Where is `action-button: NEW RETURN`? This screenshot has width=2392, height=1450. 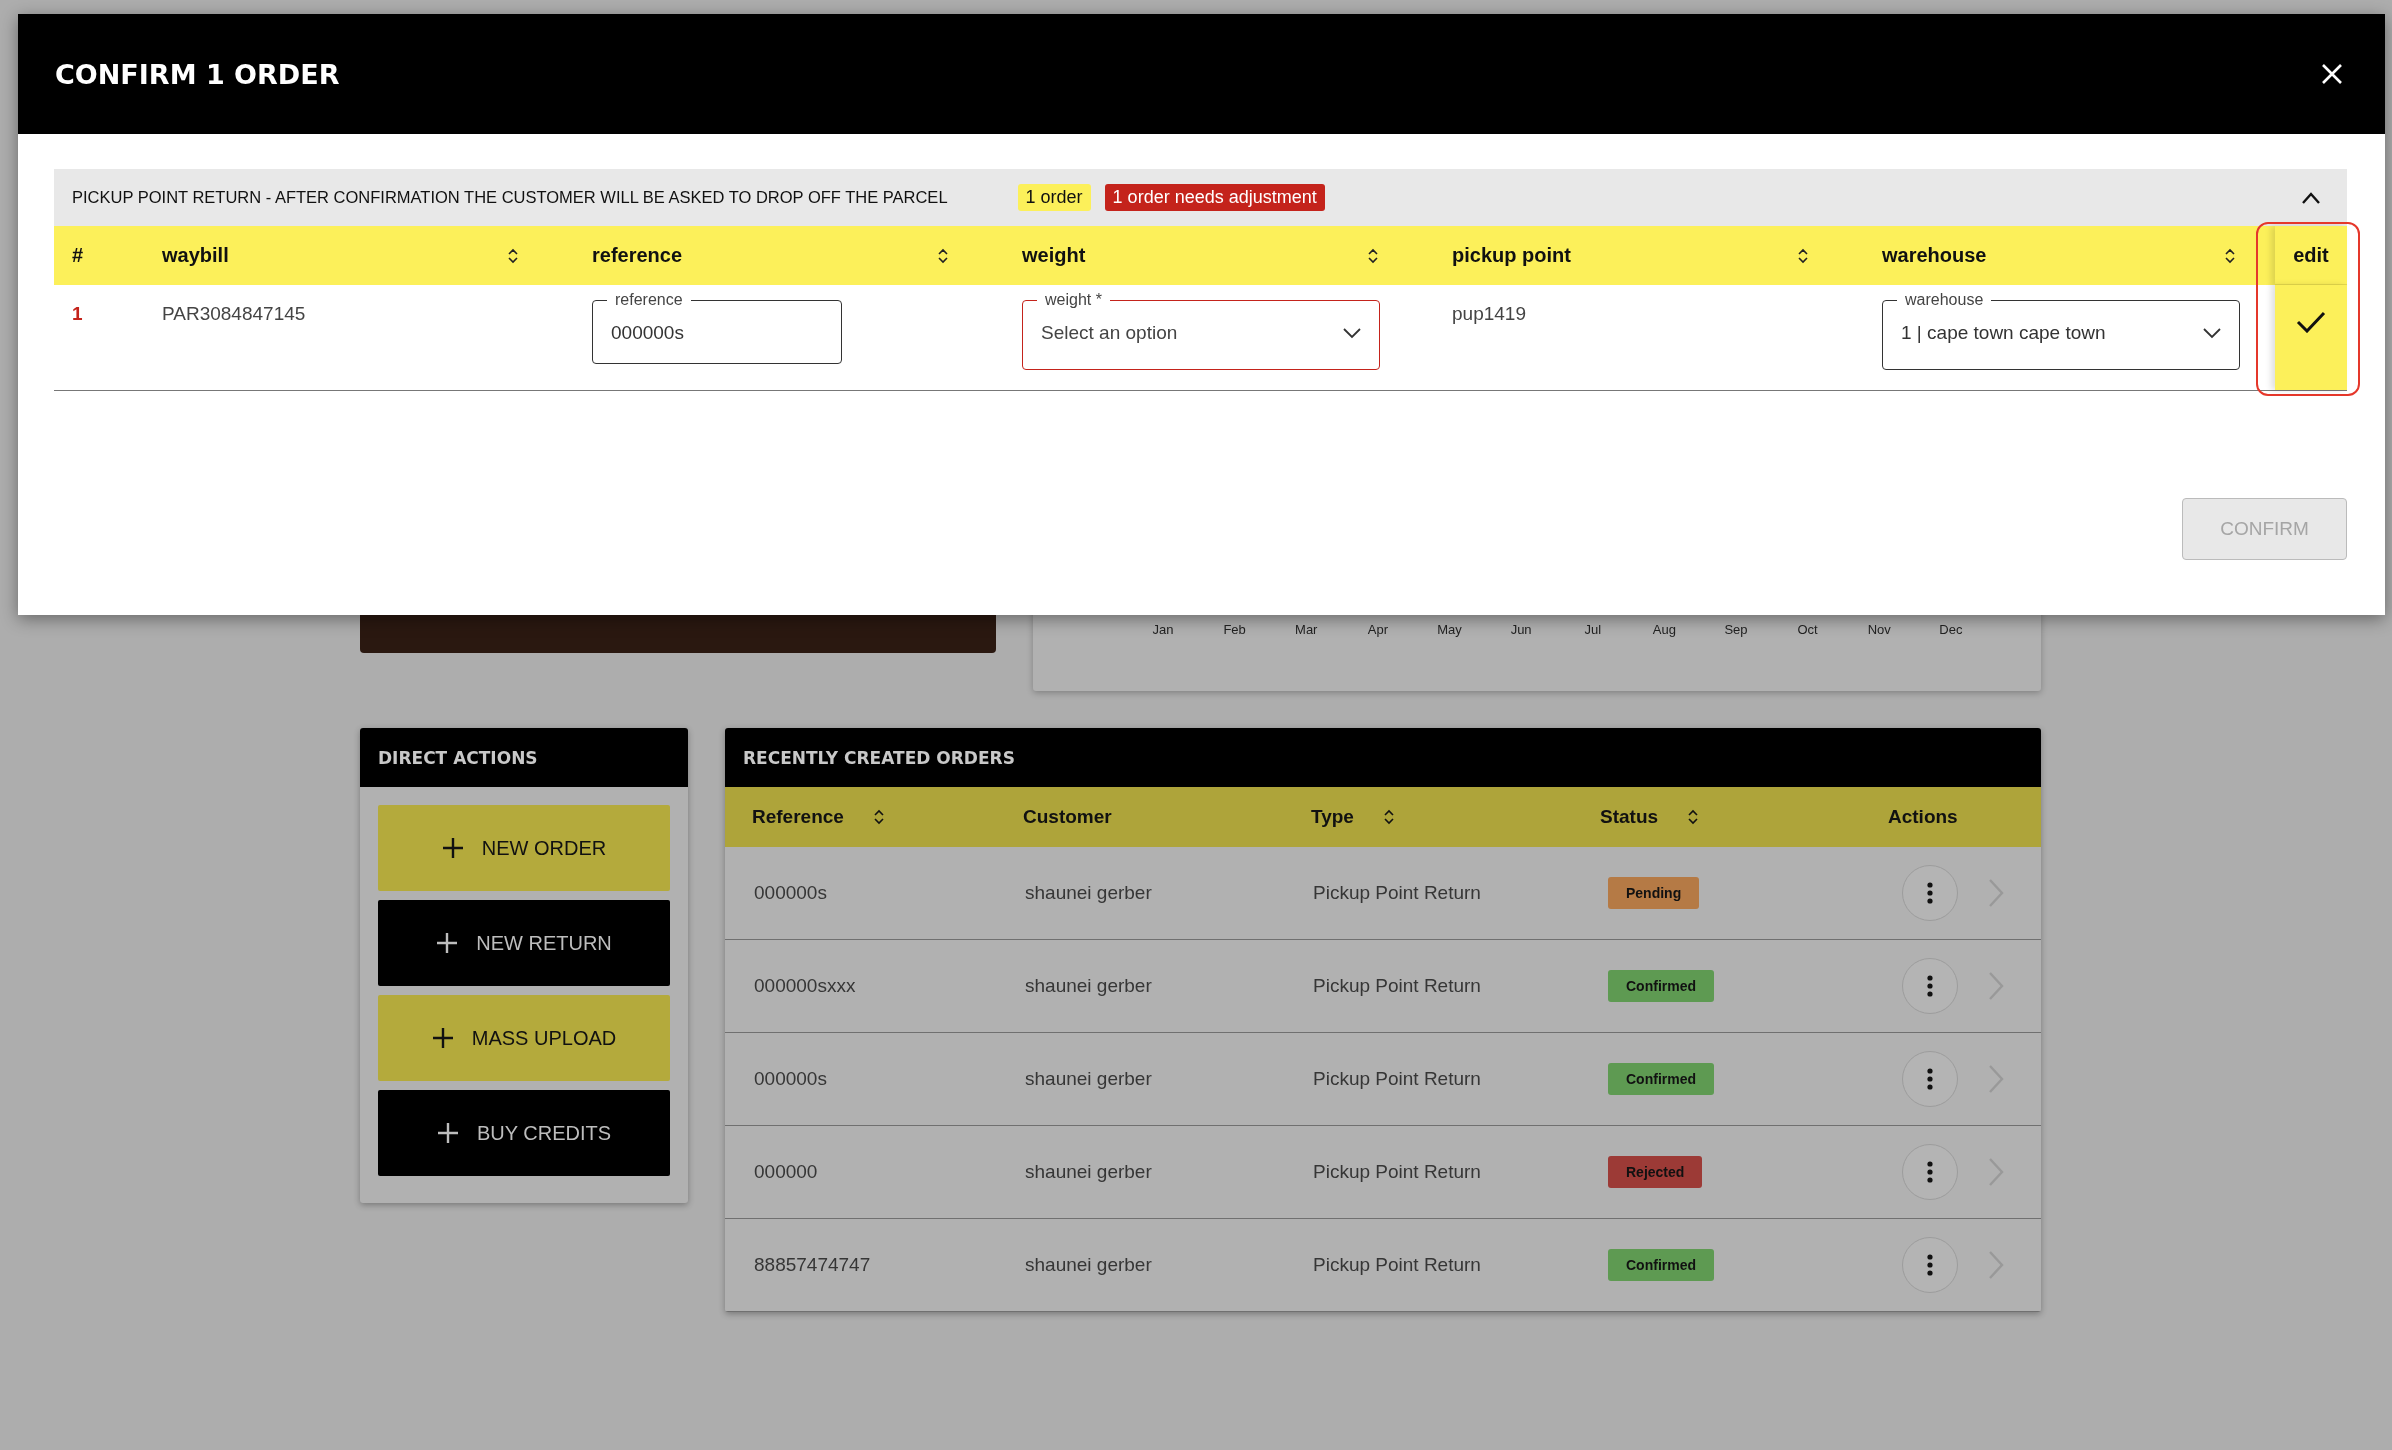 action-button: NEW RETURN is located at coordinates (524, 943).